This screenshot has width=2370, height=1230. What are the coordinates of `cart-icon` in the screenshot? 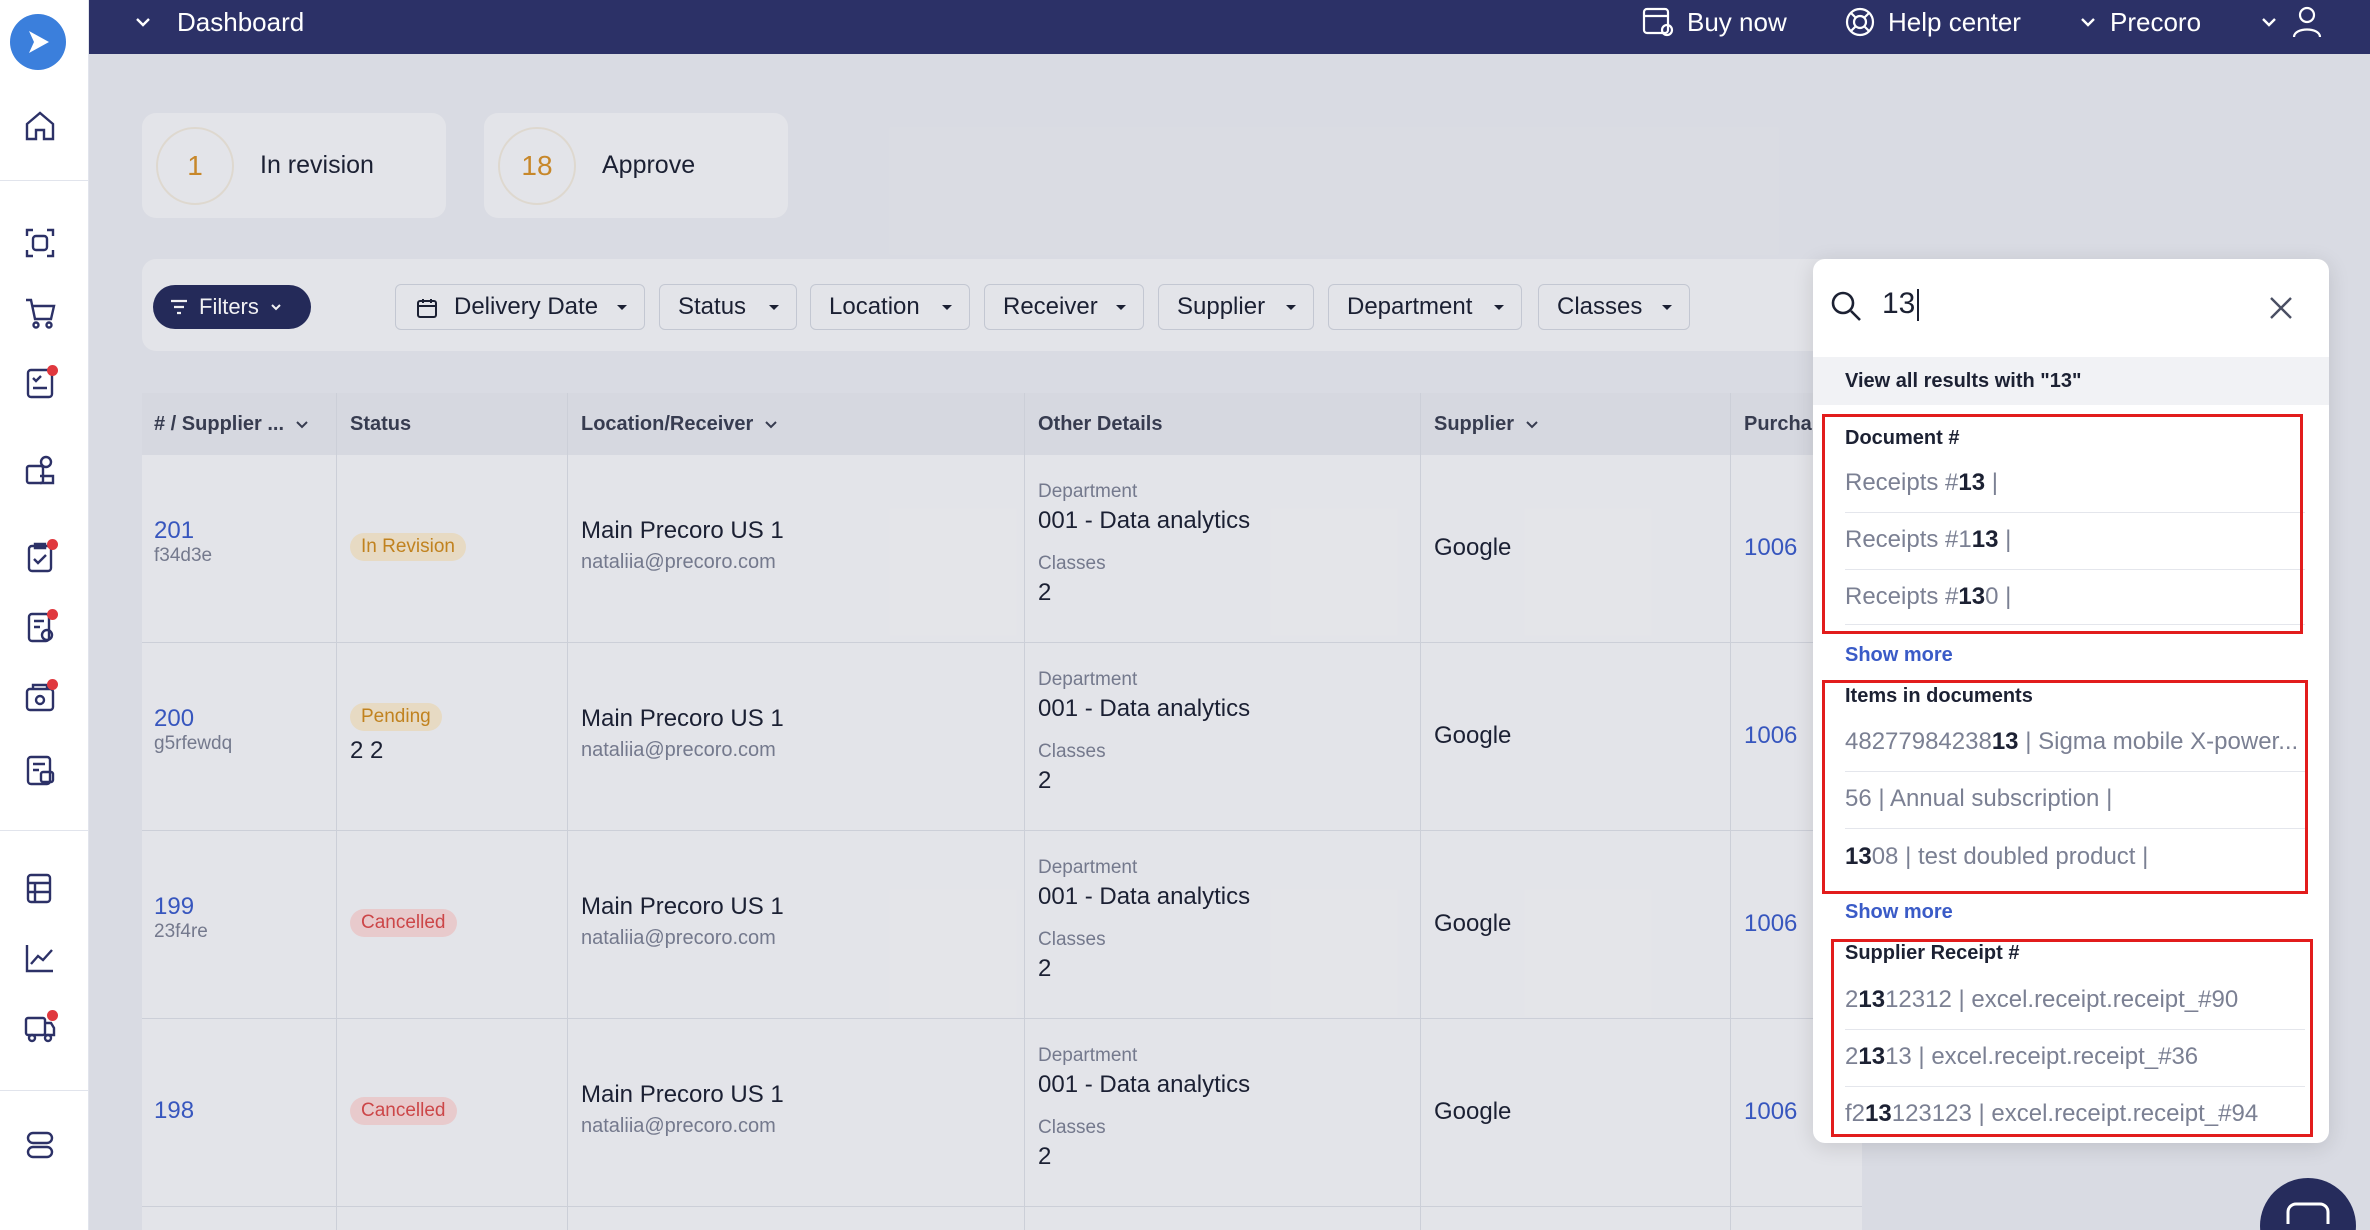 It's located at (40, 313).